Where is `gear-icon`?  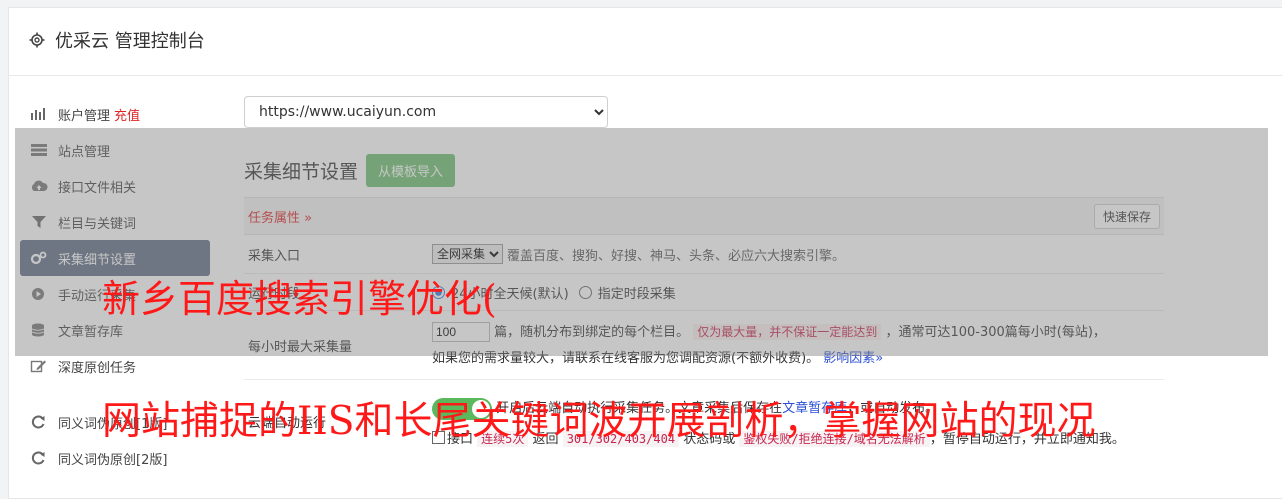 gear-icon is located at coordinates (37, 40).